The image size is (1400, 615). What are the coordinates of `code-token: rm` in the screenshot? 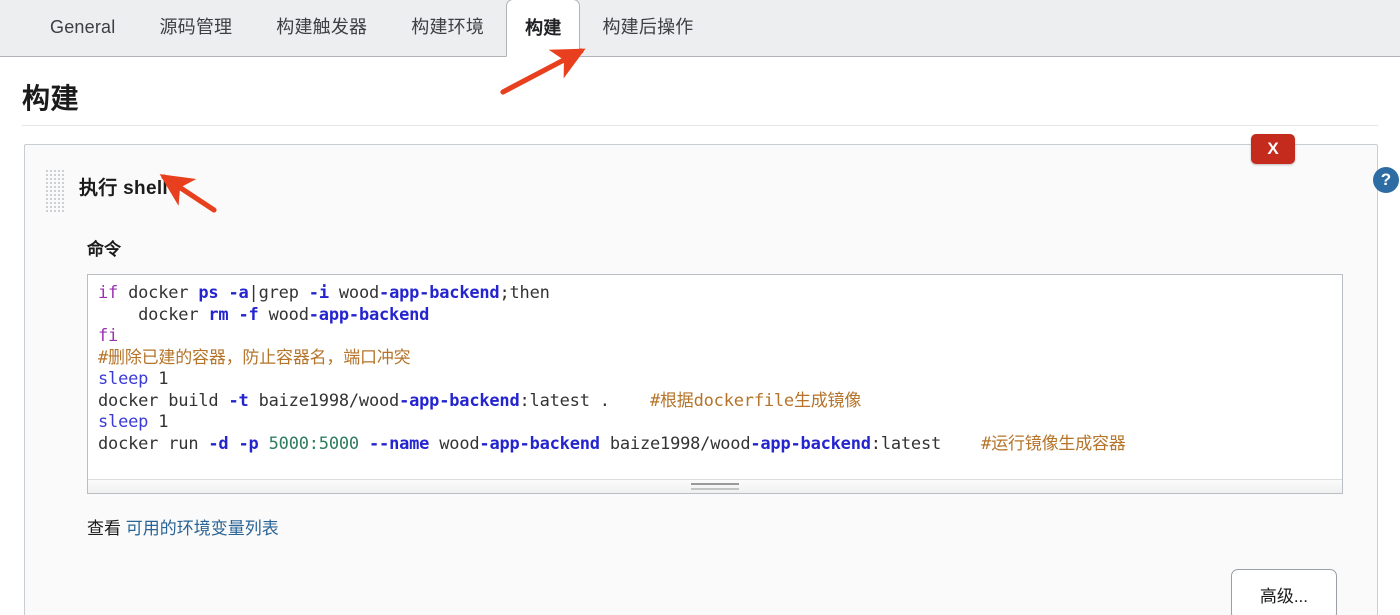 It's located at (223, 314).